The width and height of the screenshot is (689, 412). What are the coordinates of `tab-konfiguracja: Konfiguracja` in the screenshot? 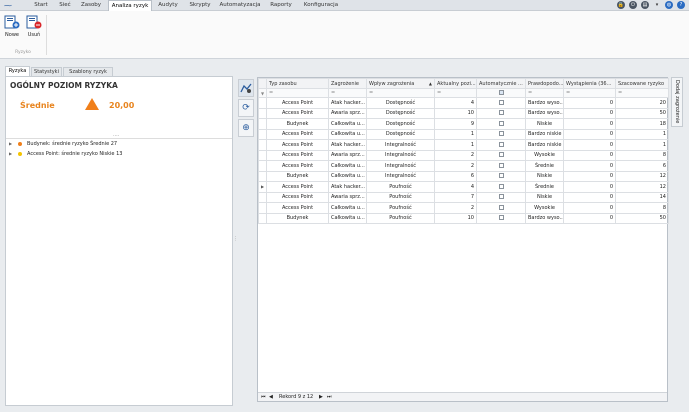 It's located at (321, 5).